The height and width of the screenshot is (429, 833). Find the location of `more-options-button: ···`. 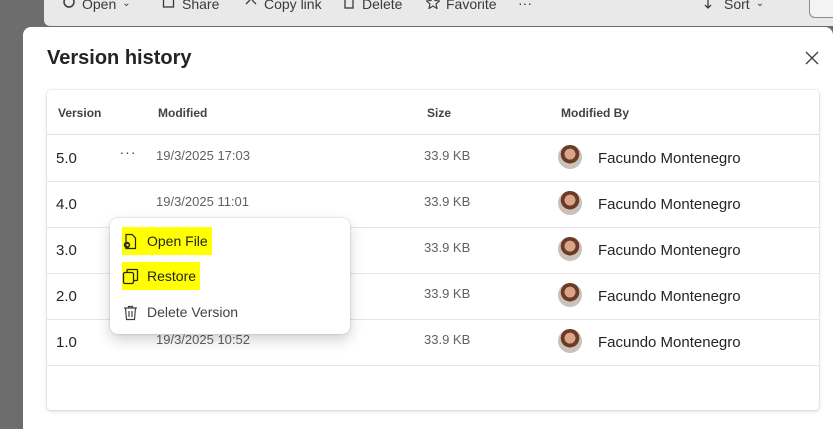

more-options-button: ··· is located at coordinates (128, 155).